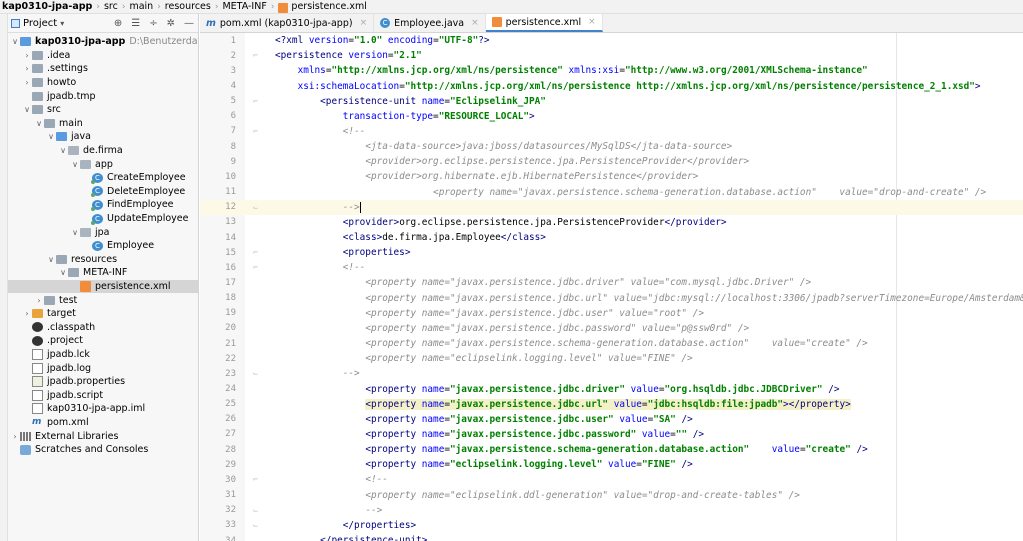 This screenshot has height=541, width=1023. What do you see at coordinates (103, 178) in the screenshot?
I see `tree-item: C CreateEmployee` at bounding box center [103, 178].